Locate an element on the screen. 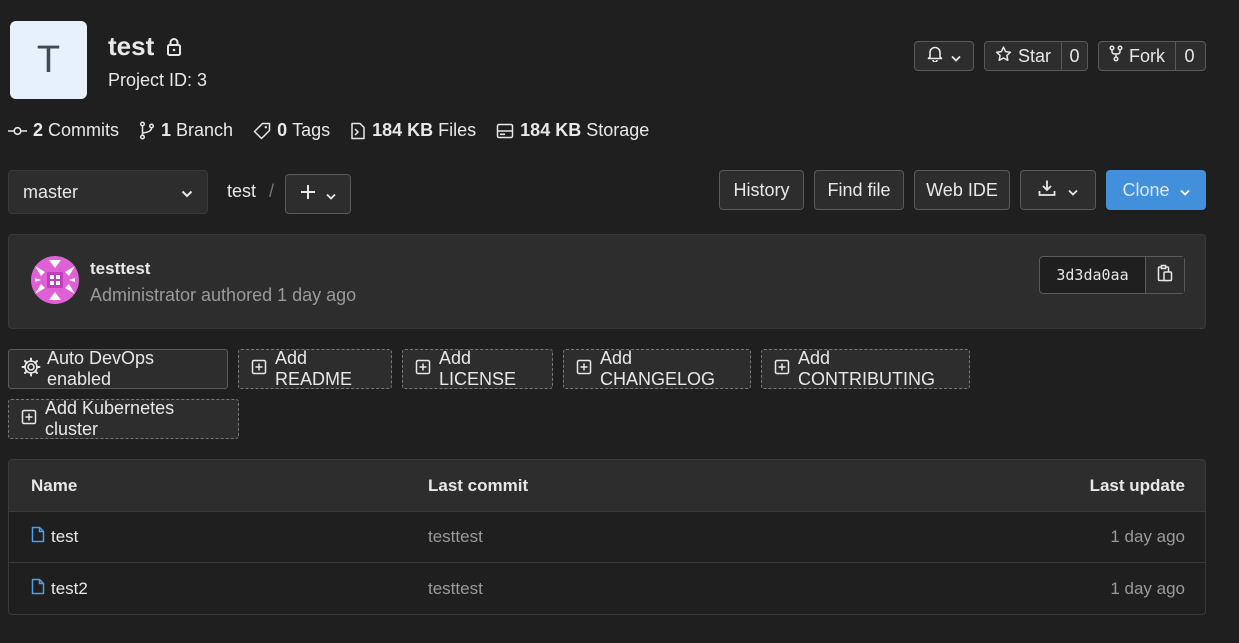 This screenshot has width=1239, height=643. star-button: Star 0 is located at coordinates (1036, 56).